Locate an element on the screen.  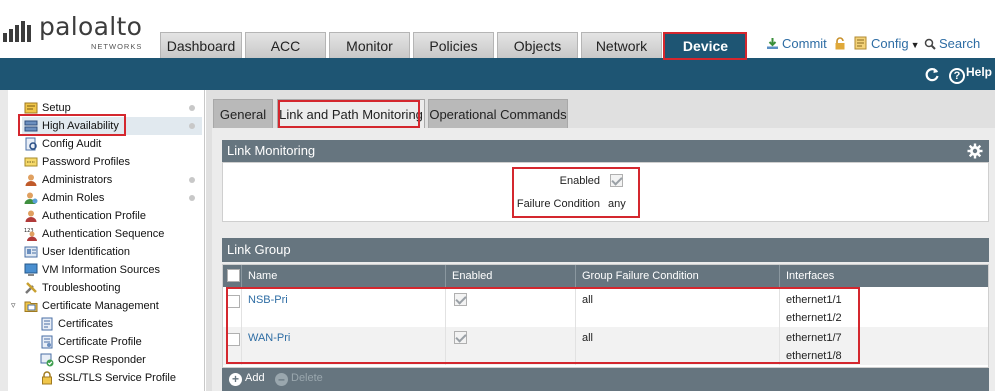
sidebar-item-authentication-profile: Authentication Profile is located at coordinates (112, 216).